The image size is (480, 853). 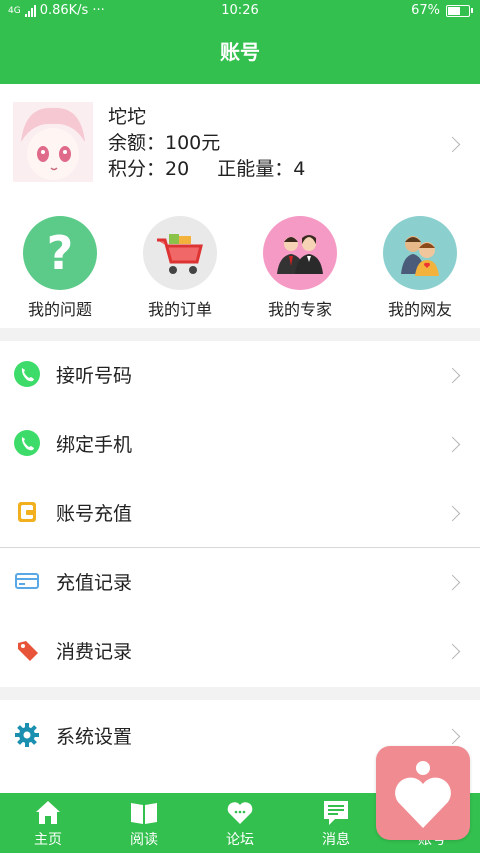 I want to click on quick-label: 我的订单, so click(x=179, y=309).